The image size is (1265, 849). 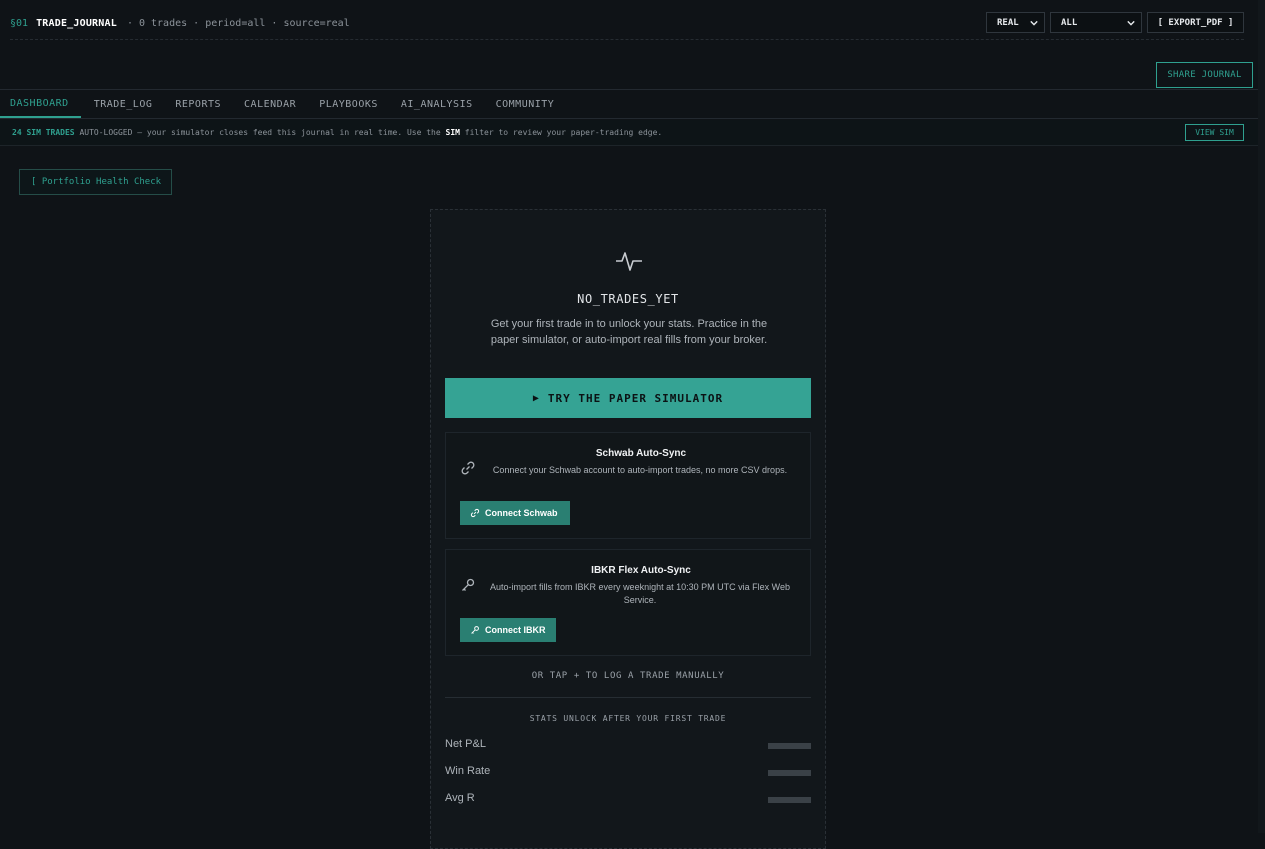 I want to click on view-sim-button: VIEW SIM, so click(x=1214, y=132).